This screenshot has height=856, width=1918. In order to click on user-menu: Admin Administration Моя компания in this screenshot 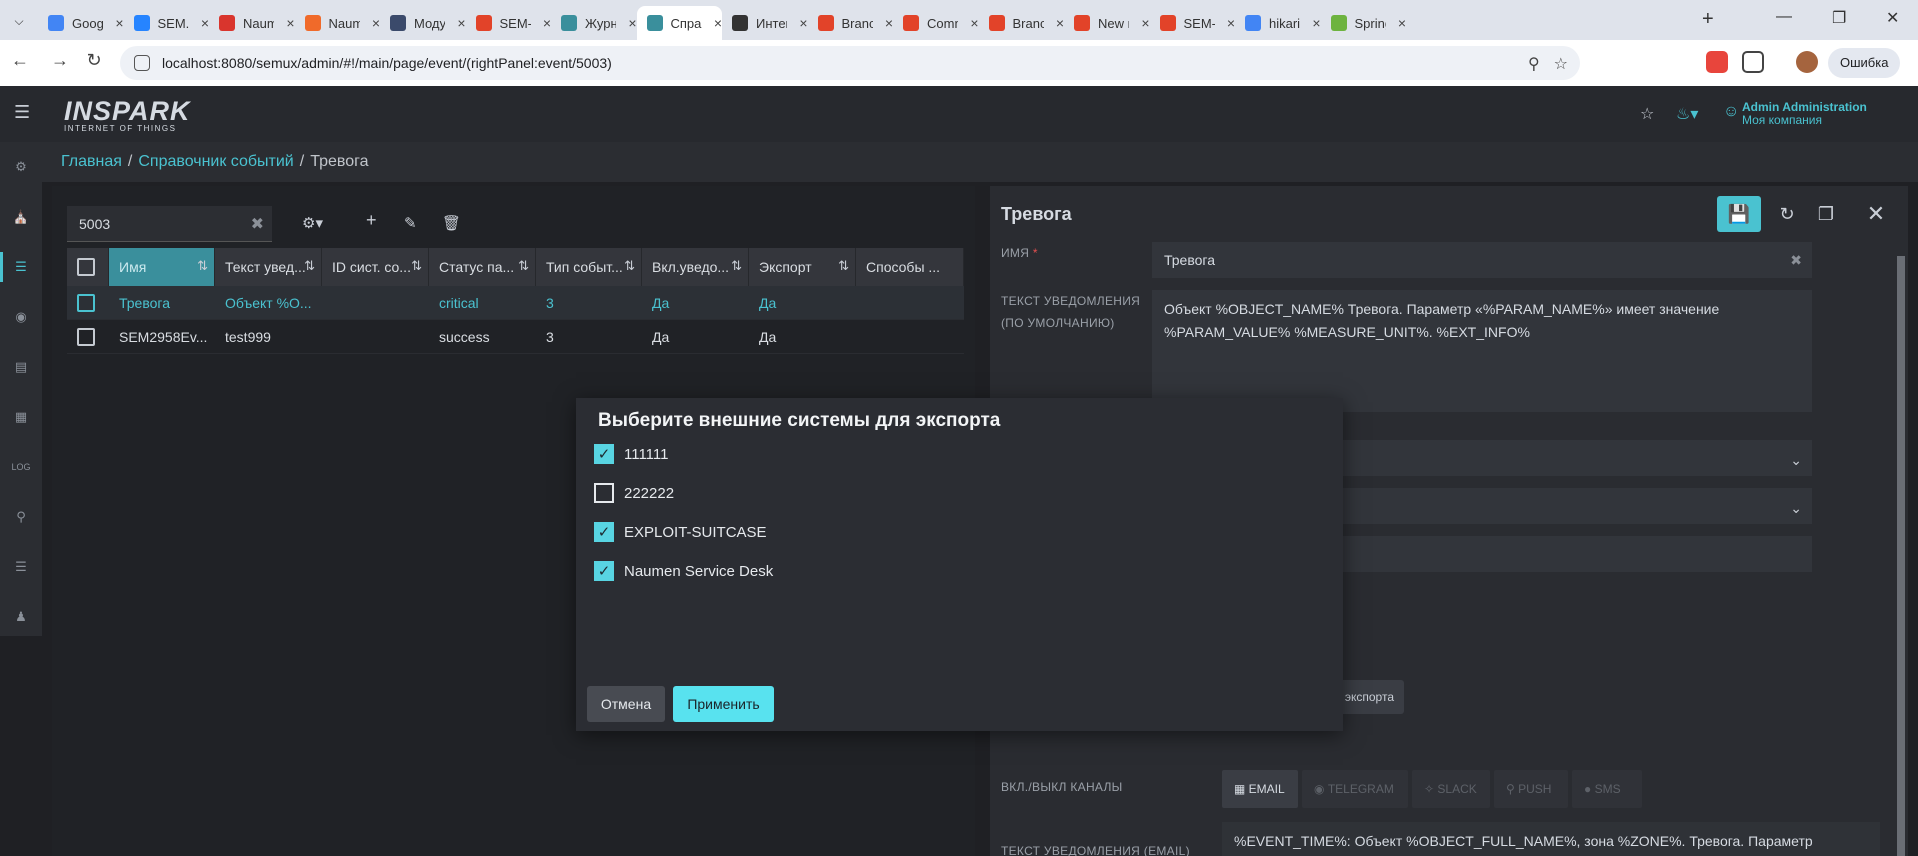, I will do `click(1804, 114)`.